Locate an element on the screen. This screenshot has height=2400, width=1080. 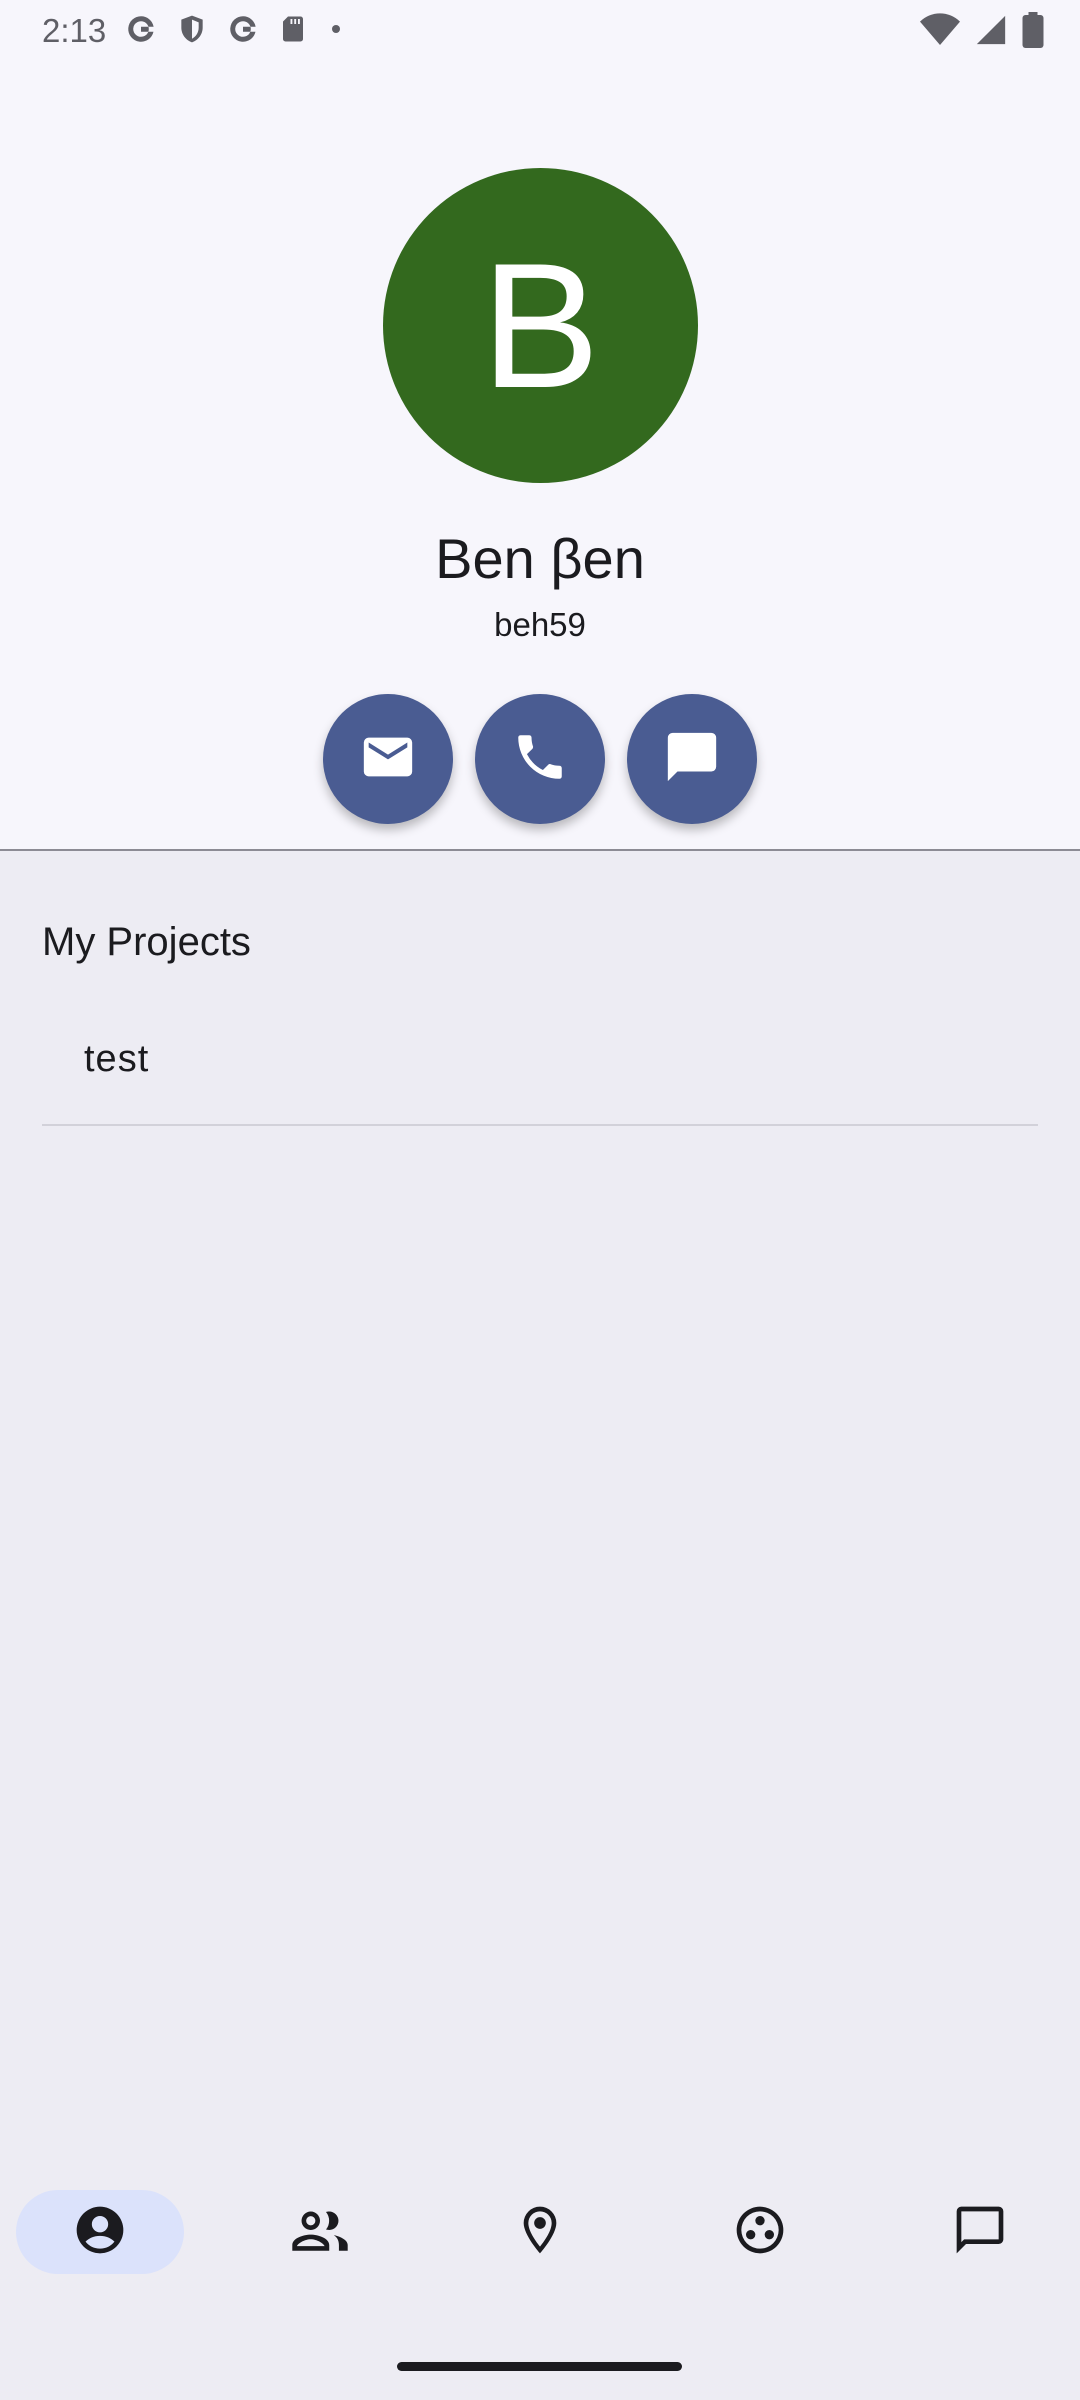
message-button is located at coordinates (692, 759).